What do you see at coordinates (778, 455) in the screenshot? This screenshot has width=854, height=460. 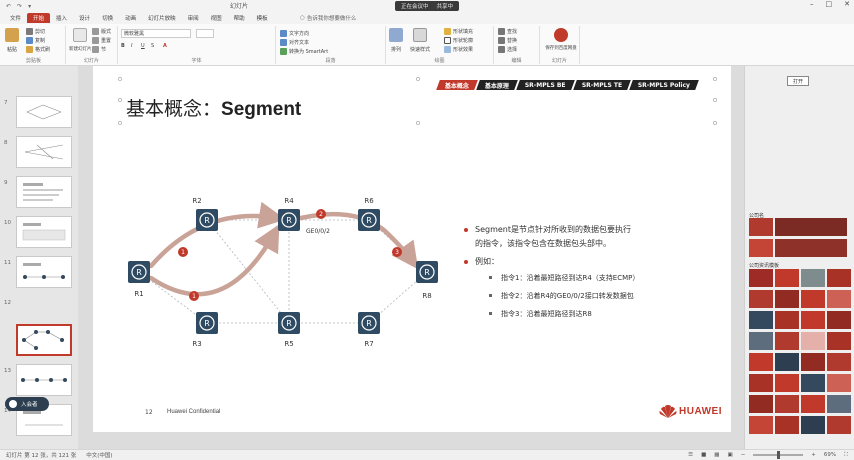 I see `zoom-slider` at bounding box center [778, 455].